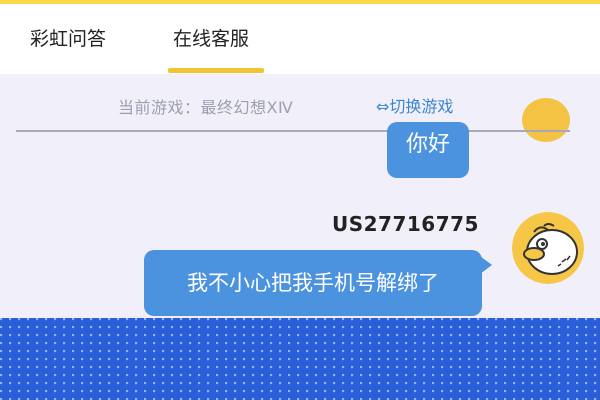  Describe the element at coordinates (427, 144) in the screenshot. I see `message-text: 你好` at that location.